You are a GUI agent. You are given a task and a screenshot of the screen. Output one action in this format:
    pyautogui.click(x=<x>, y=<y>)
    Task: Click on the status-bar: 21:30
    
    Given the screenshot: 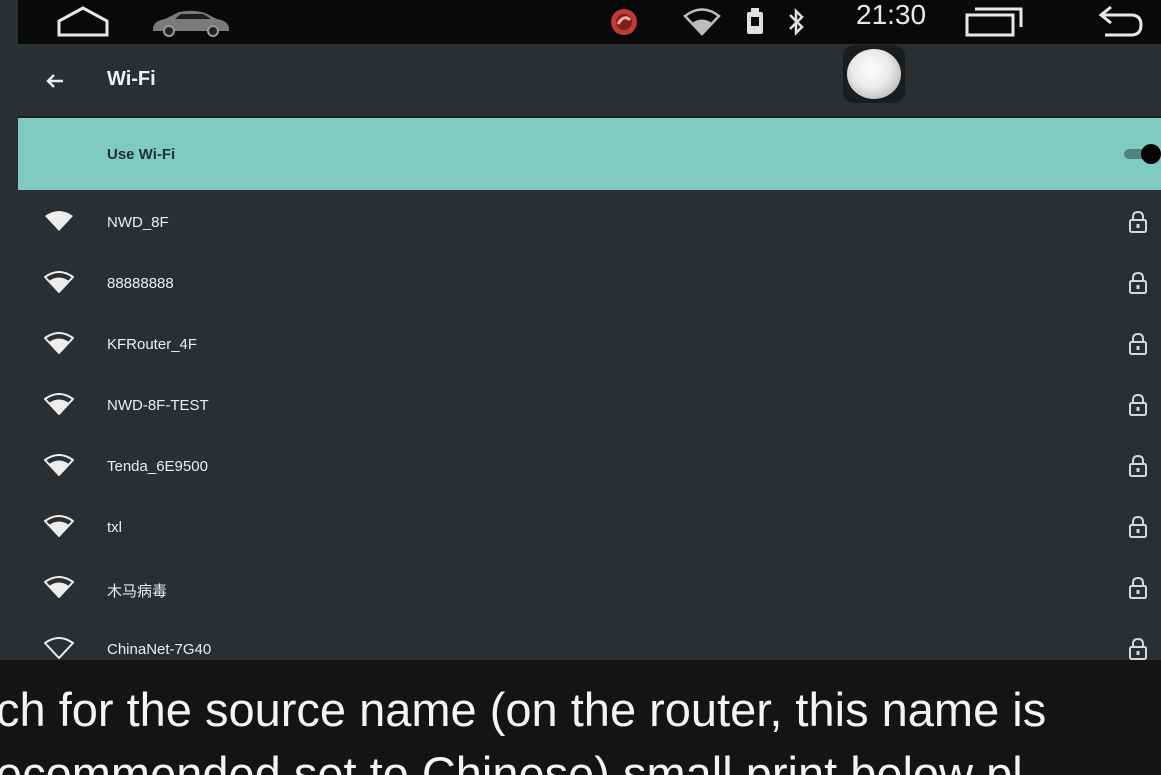 What is the action you would take?
    pyautogui.click(x=589, y=22)
    